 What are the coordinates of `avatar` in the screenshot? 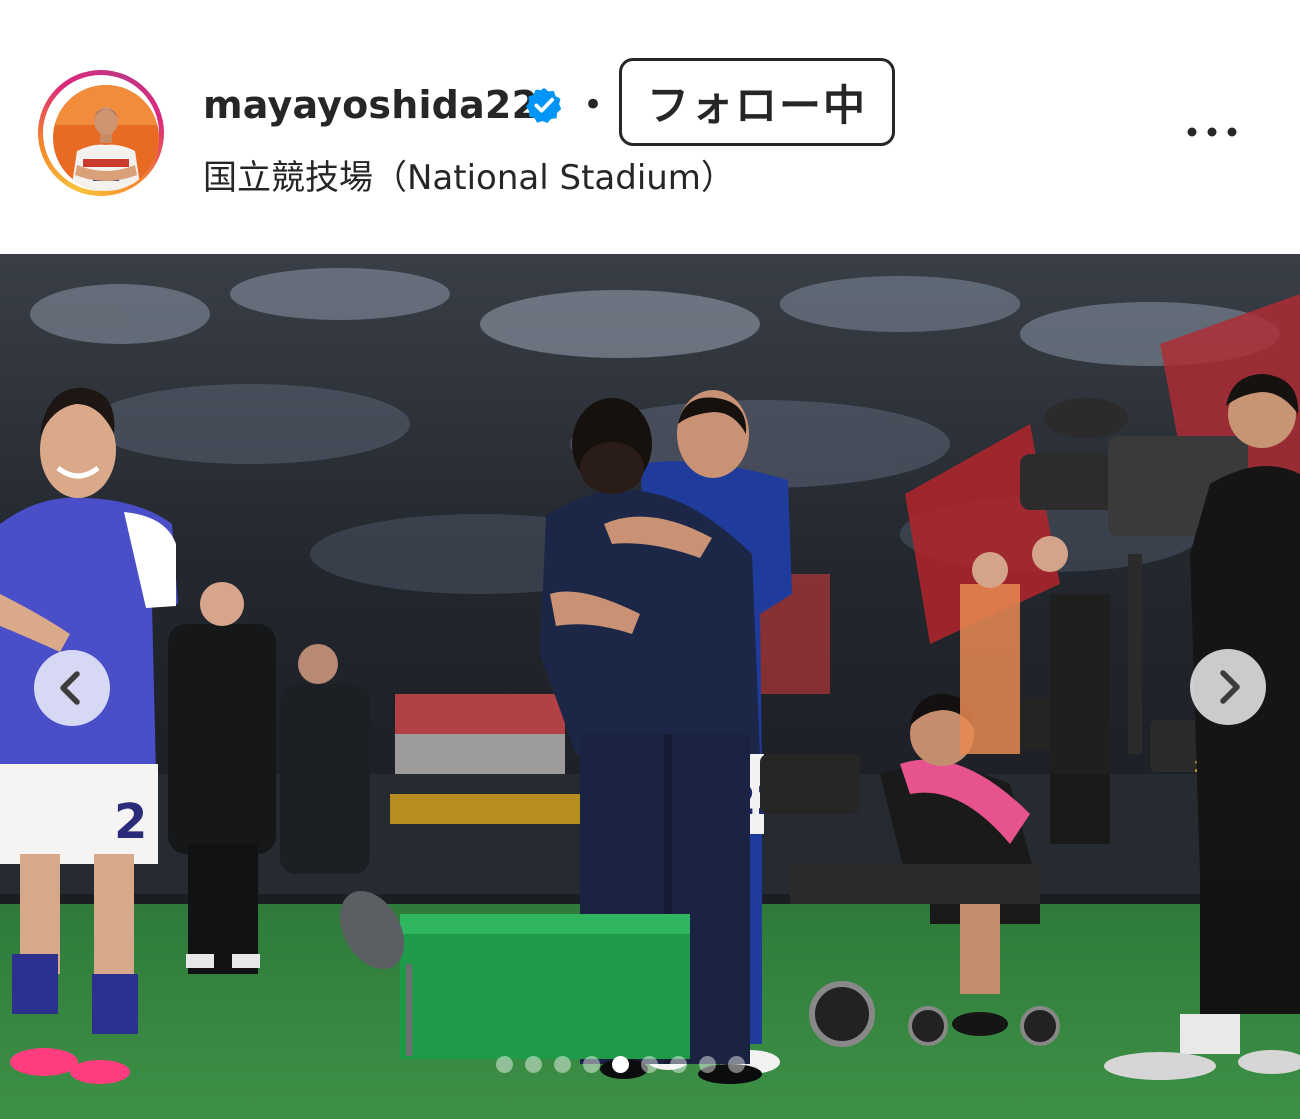 It's located at (106, 138).